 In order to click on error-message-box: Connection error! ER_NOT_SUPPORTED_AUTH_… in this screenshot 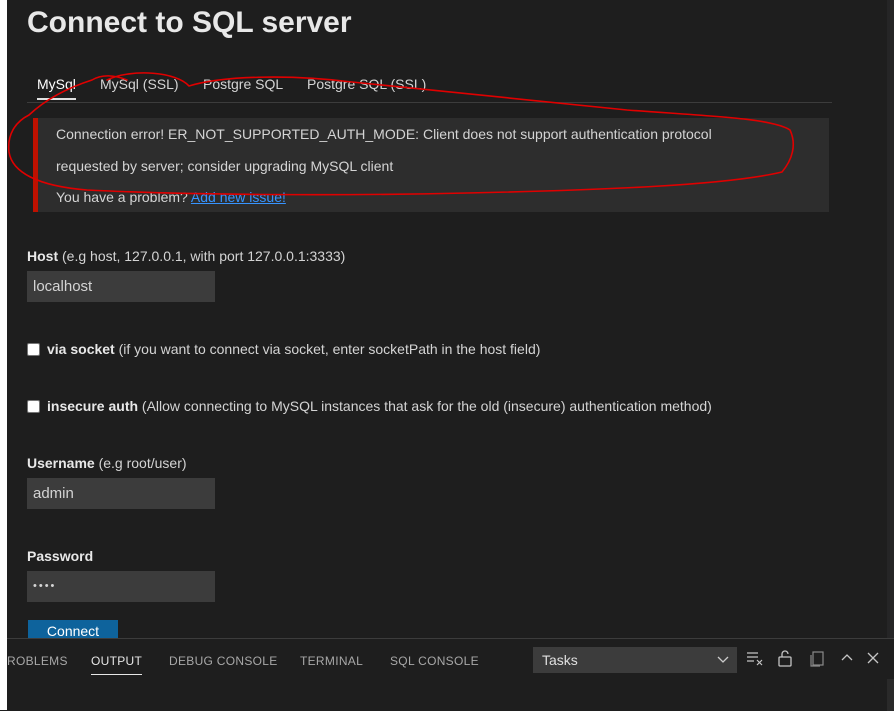, I will do `click(431, 165)`.